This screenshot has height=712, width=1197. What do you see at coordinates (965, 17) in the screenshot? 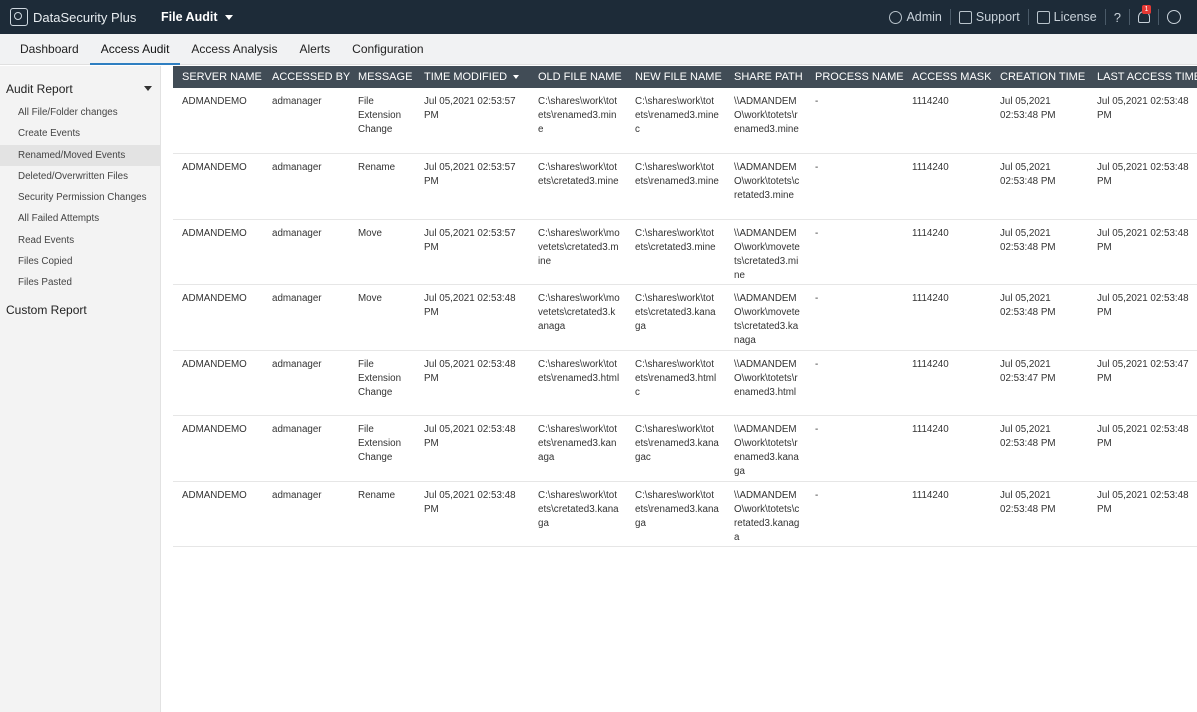
I see `chat-icon` at bounding box center [965, 17].